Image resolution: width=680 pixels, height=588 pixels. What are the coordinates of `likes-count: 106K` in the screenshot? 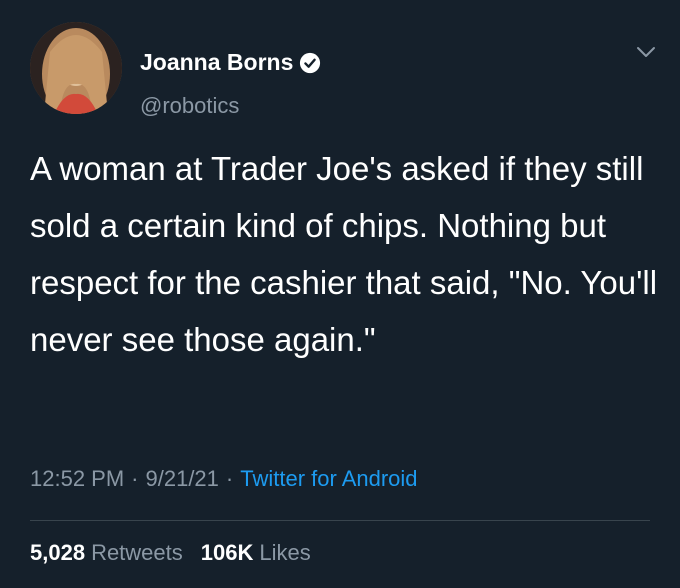 It's located at (227, 552).